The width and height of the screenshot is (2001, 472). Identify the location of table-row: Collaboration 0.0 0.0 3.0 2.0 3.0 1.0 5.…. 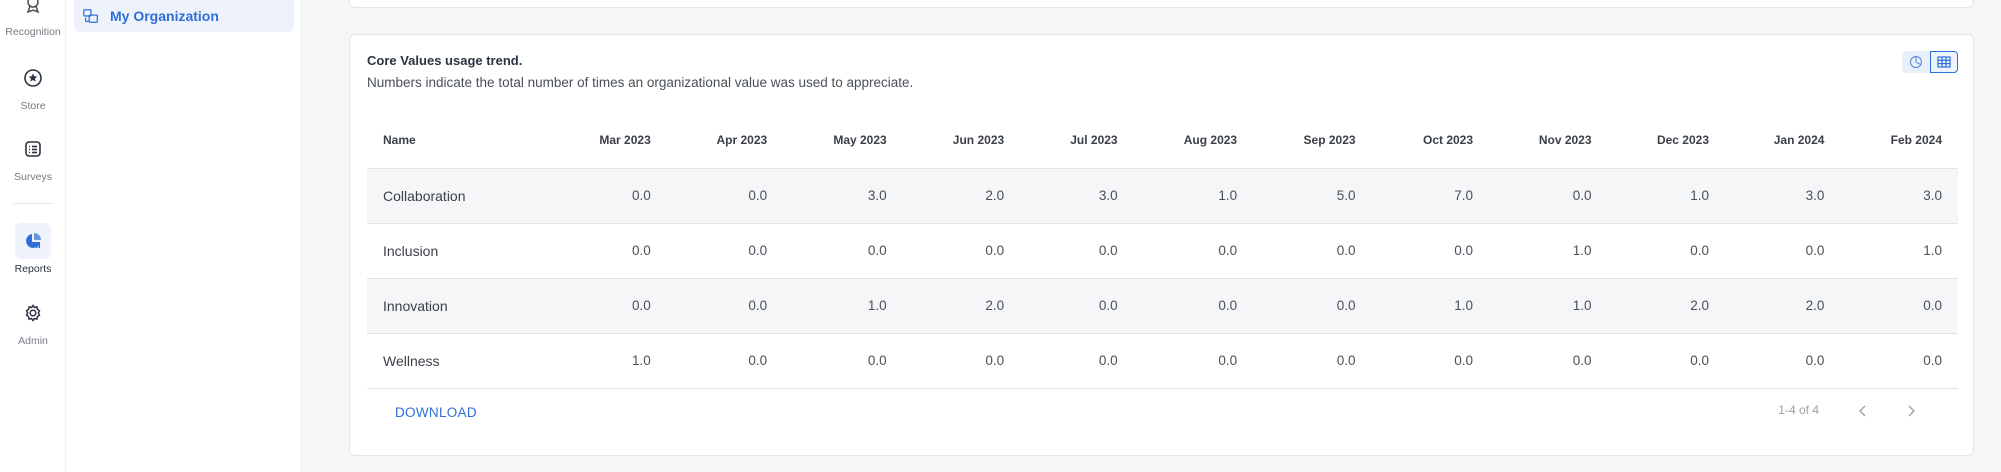
(1162, 196).